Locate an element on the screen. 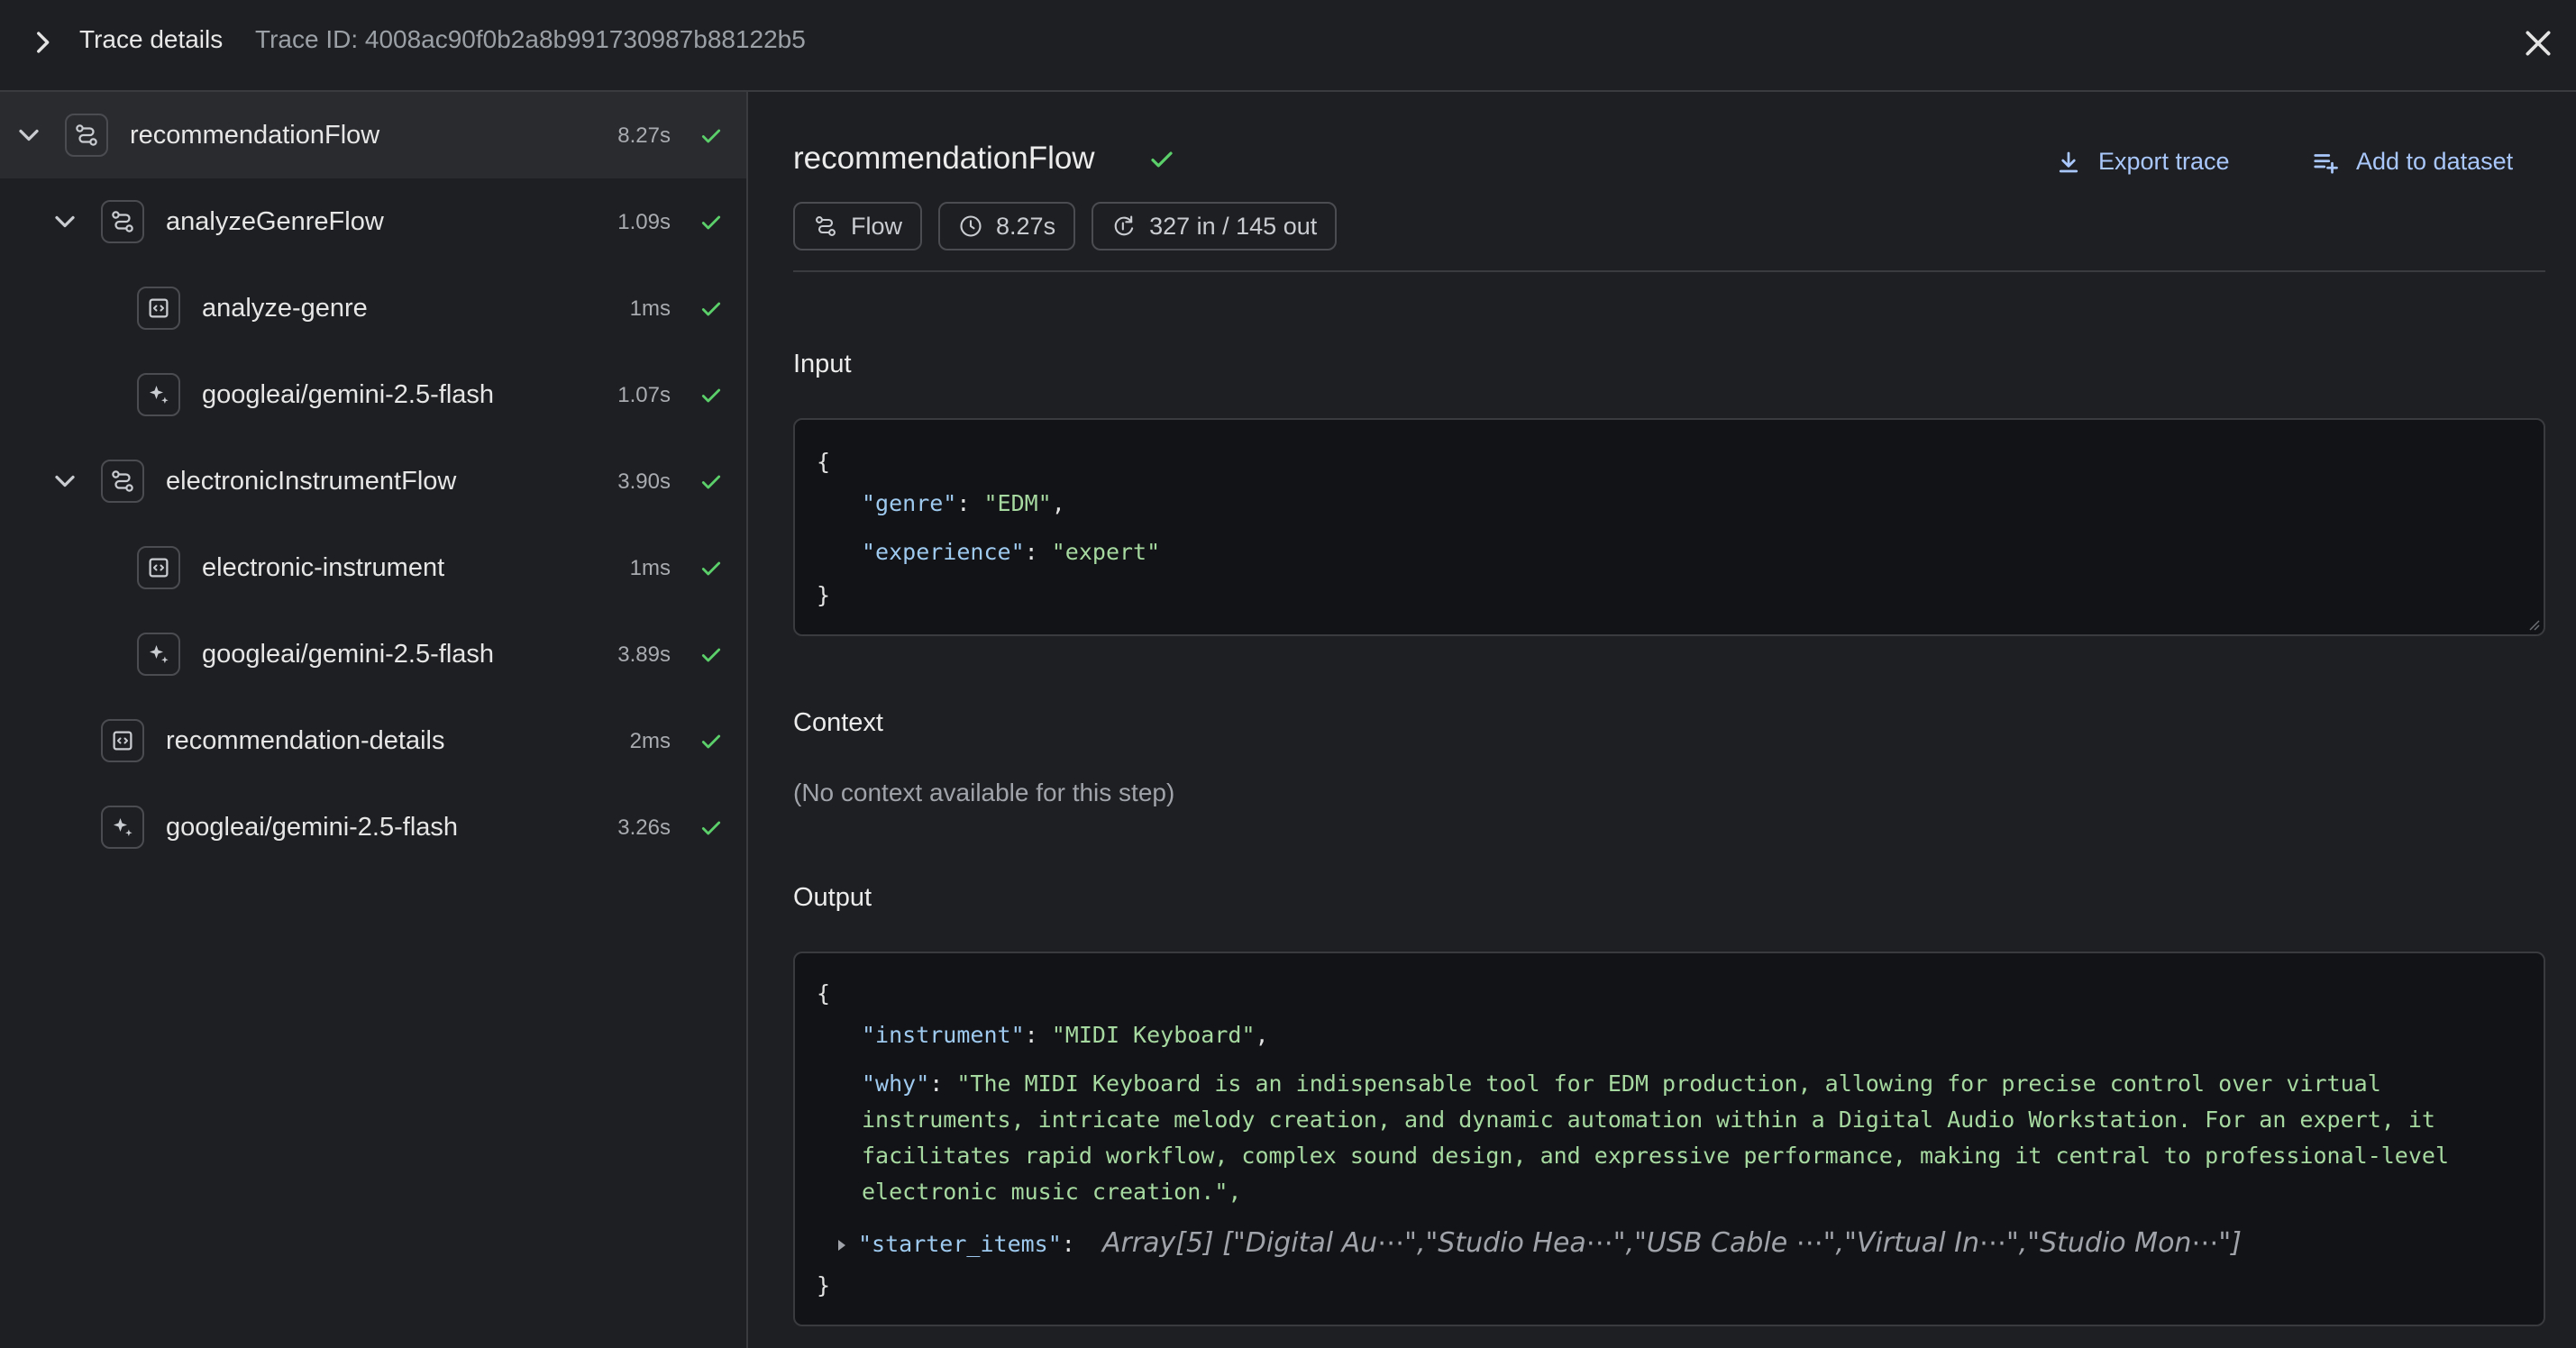 Image resolution: width=2576 pixels, height=1348 pixels. span-title: recommendationFlow is located at coordinates (944, 158).